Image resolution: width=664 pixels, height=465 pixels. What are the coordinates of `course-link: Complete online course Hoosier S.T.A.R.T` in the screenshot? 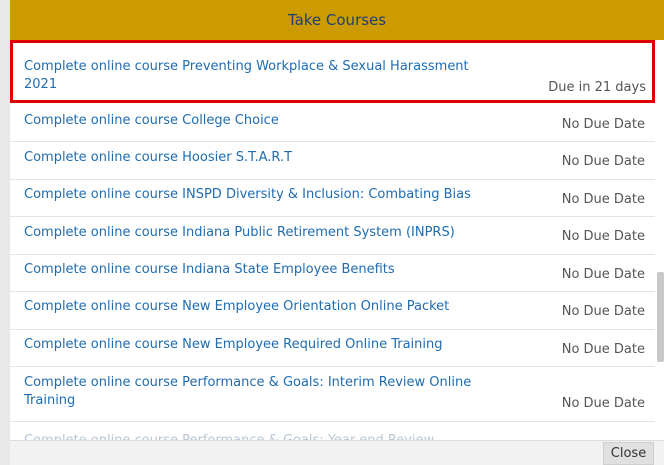 It's located at (251, 158).